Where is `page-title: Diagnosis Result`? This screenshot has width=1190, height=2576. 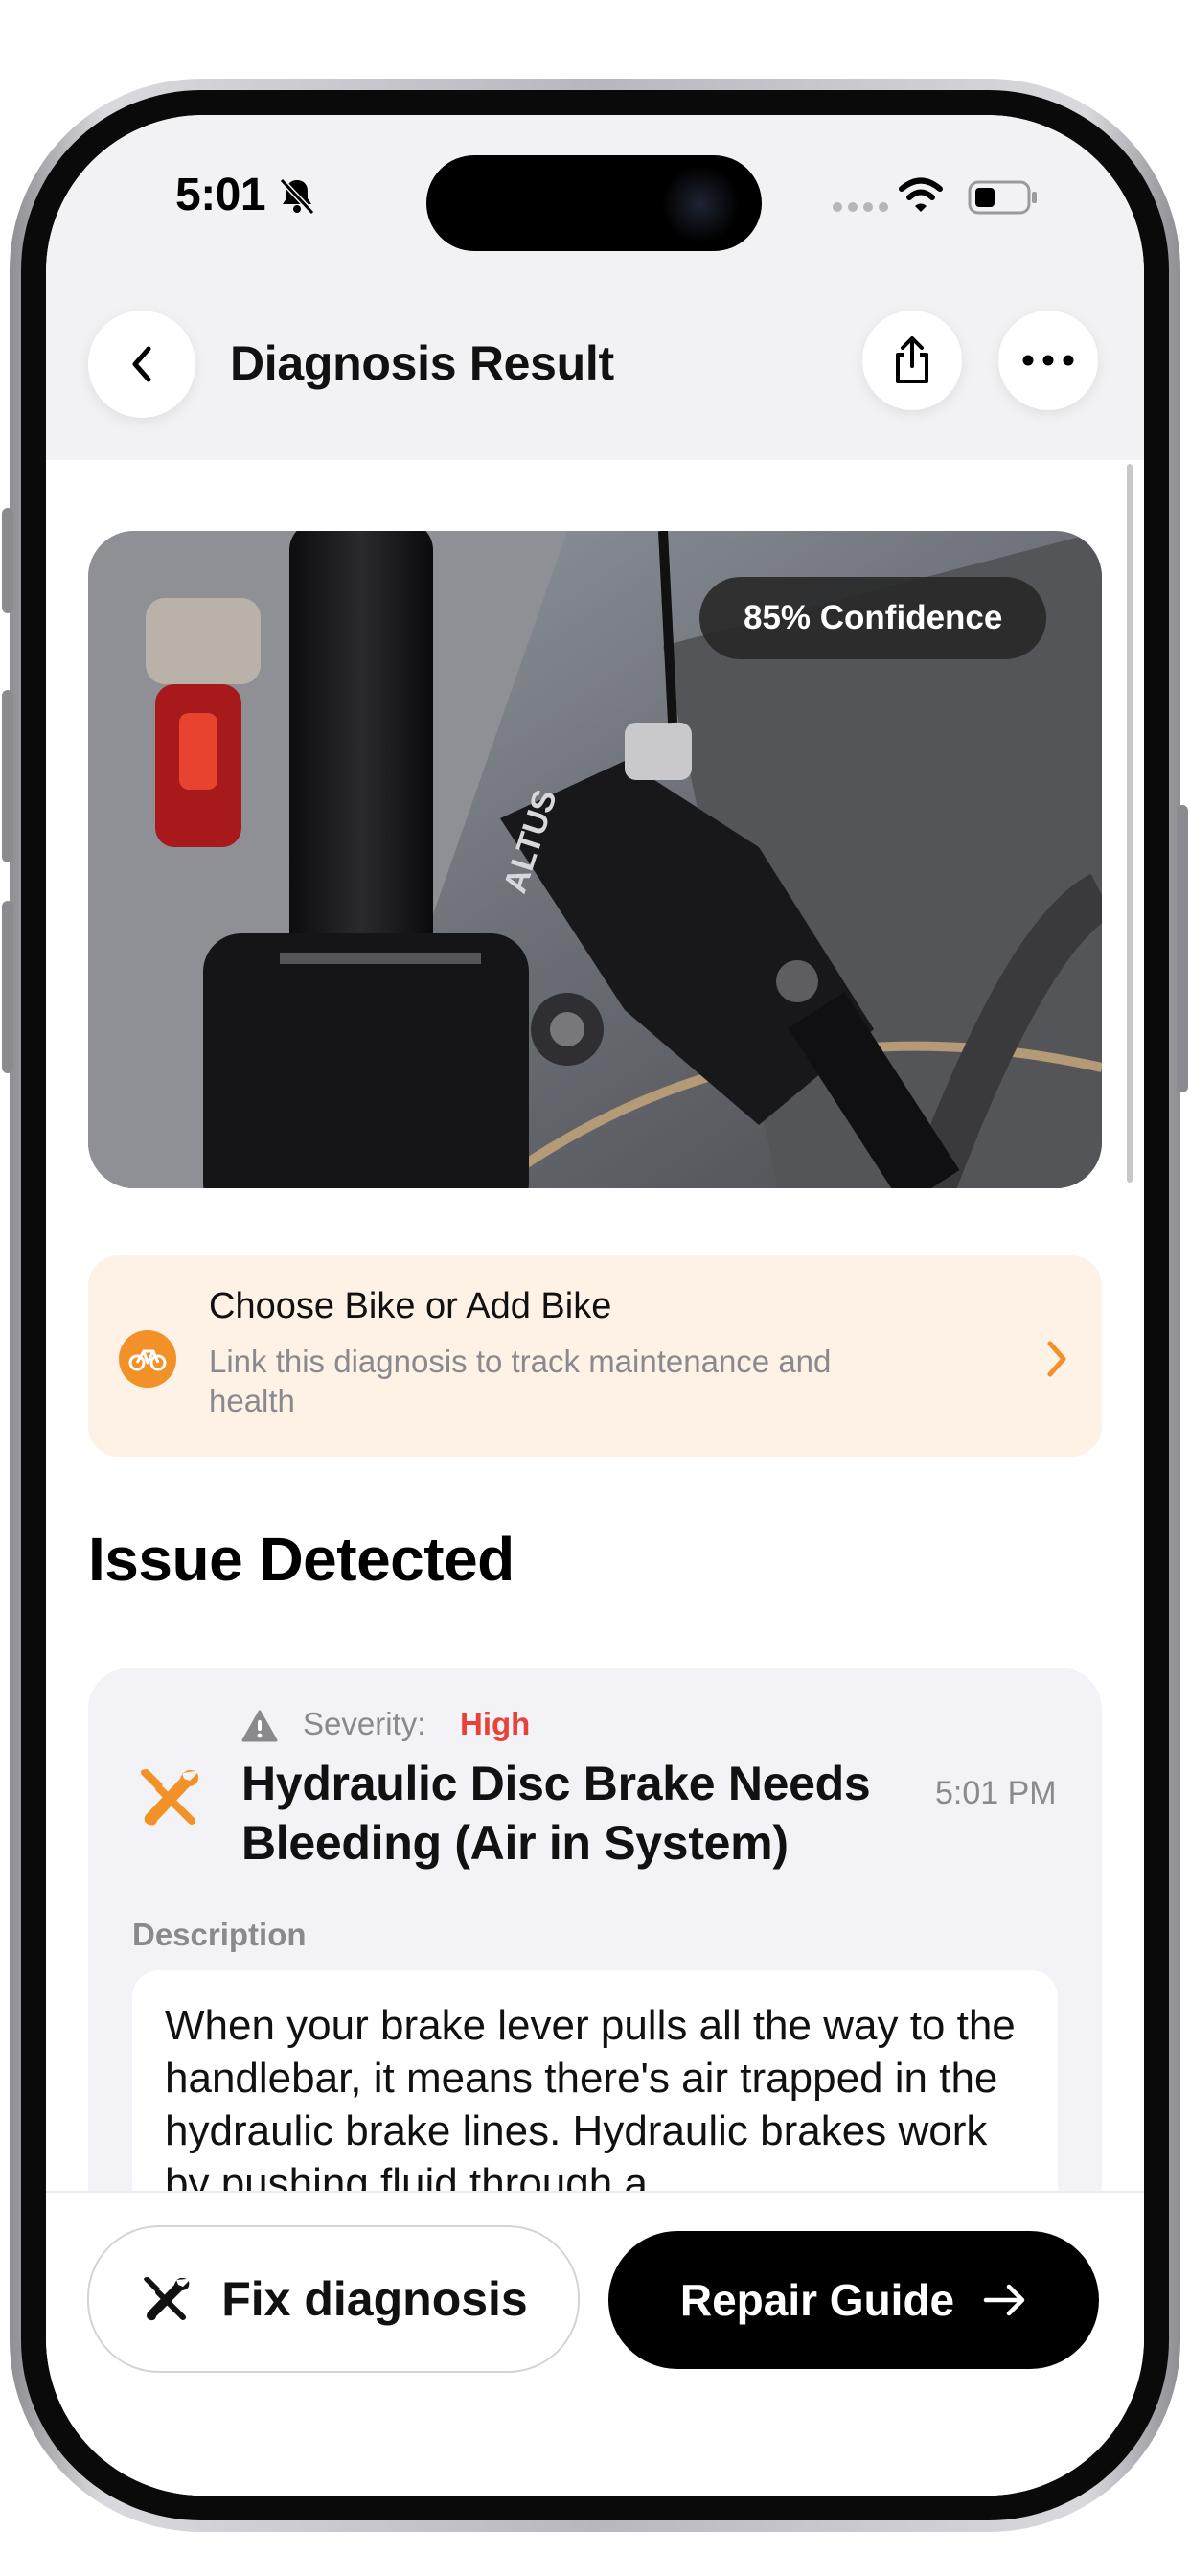 page-title: Diagnosis Result is located at coordinates (422, 363).